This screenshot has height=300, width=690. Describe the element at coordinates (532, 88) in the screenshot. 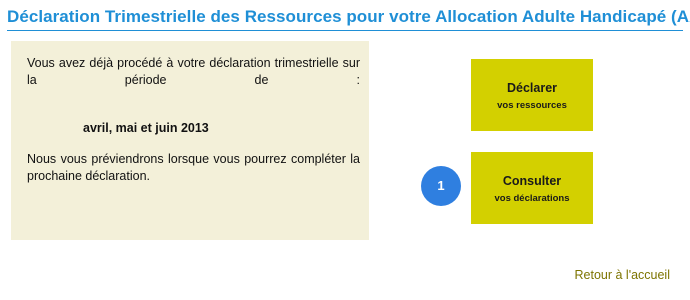

I see `declarer-title: Déclarer` at that location.